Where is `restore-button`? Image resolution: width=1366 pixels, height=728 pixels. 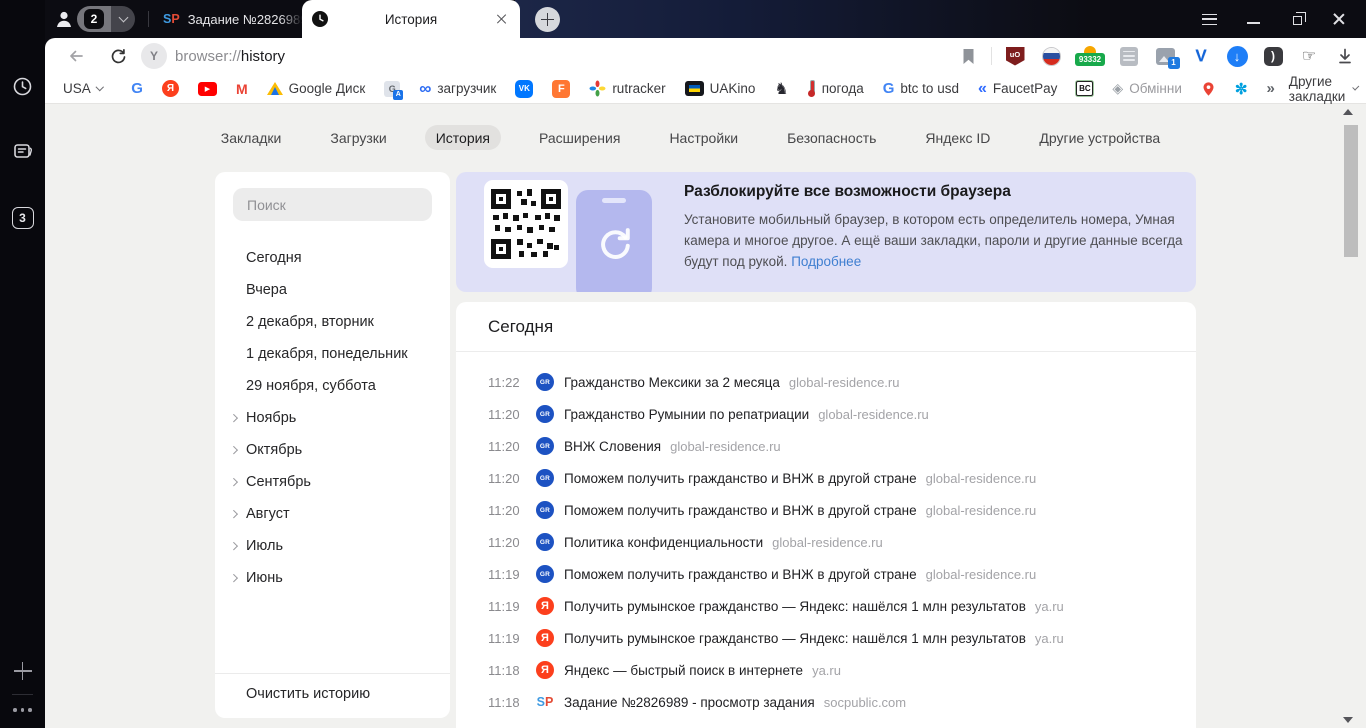
restore-button is located at coordinates (1297, 19).